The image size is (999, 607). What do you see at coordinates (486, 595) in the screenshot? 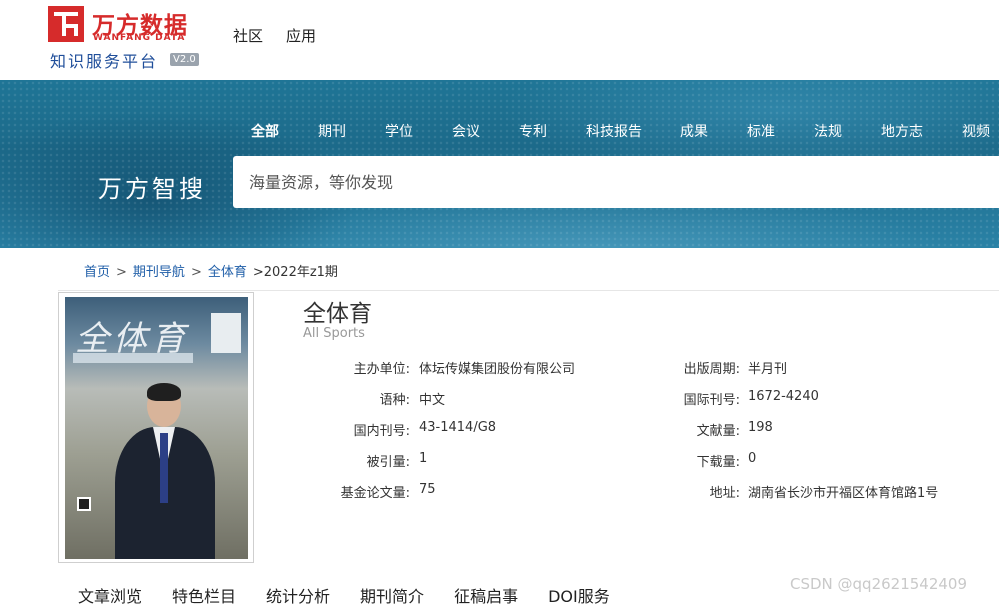
I see `tab-call-for-papers: 征稿启事` at bounding box center [486, 595].